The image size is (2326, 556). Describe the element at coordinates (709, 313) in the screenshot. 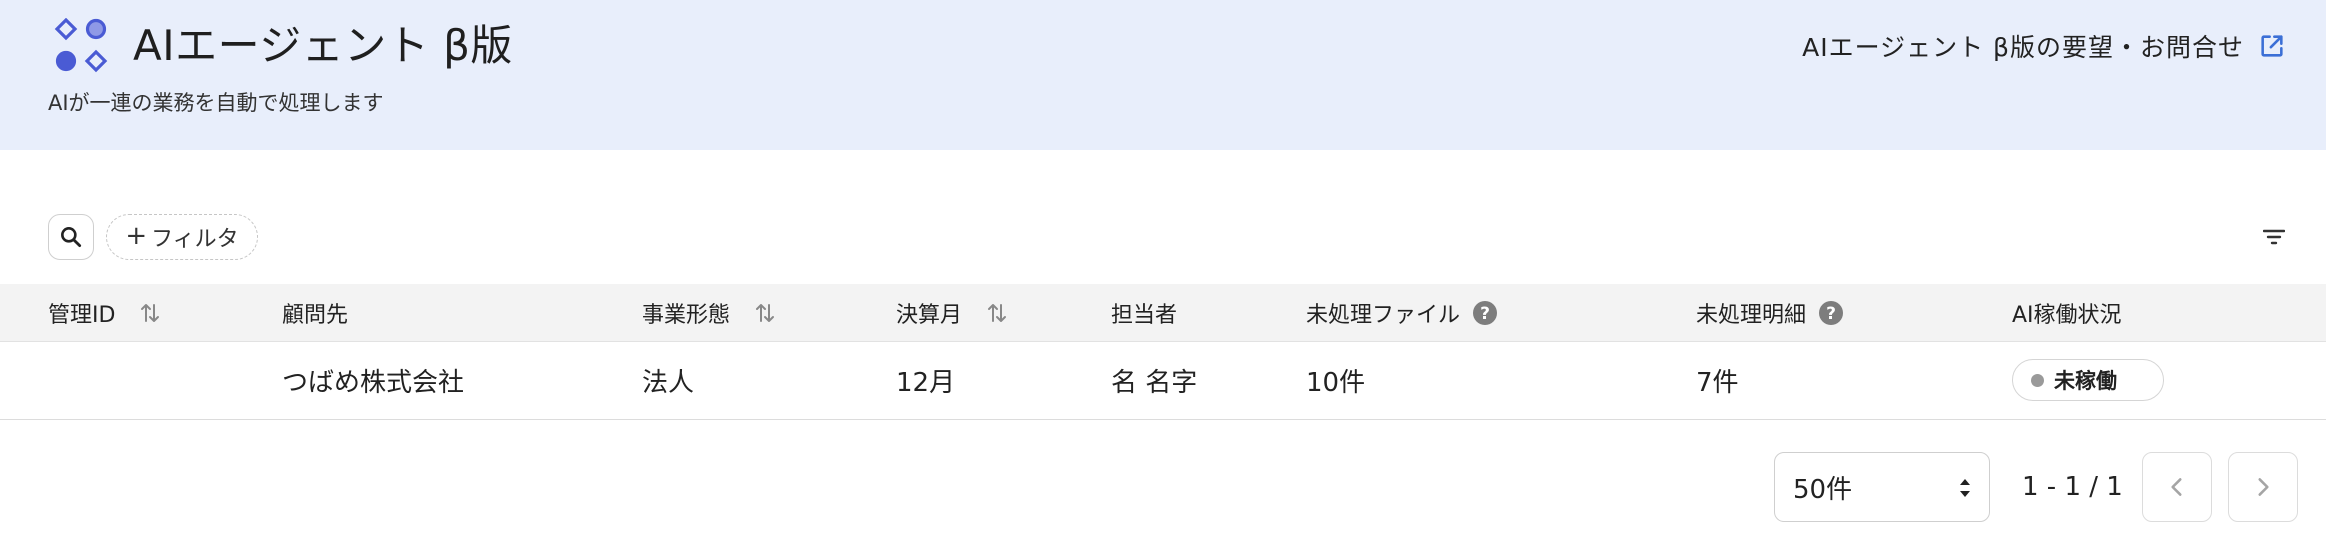

I see `column-header-business-type: 事業形態` at that location.